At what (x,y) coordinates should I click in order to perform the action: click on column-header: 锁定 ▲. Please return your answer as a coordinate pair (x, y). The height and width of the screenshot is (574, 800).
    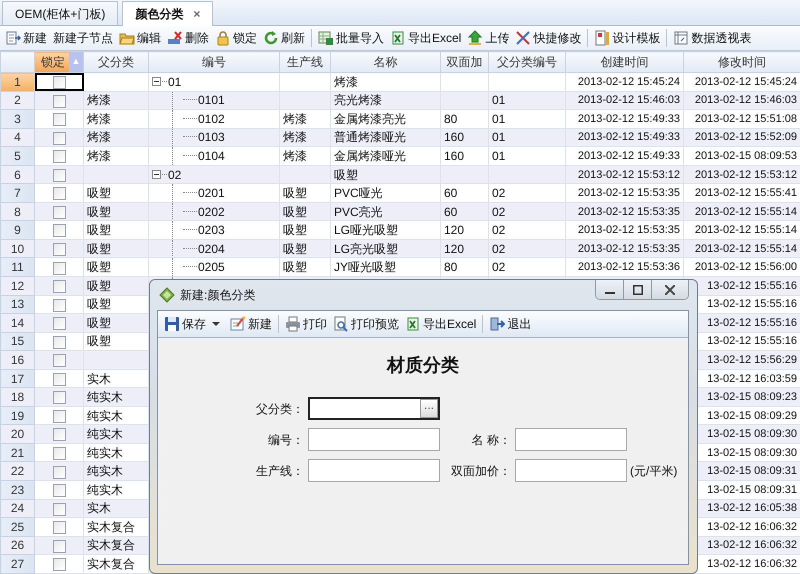
    Looking at the image, I should click on (59, 62).